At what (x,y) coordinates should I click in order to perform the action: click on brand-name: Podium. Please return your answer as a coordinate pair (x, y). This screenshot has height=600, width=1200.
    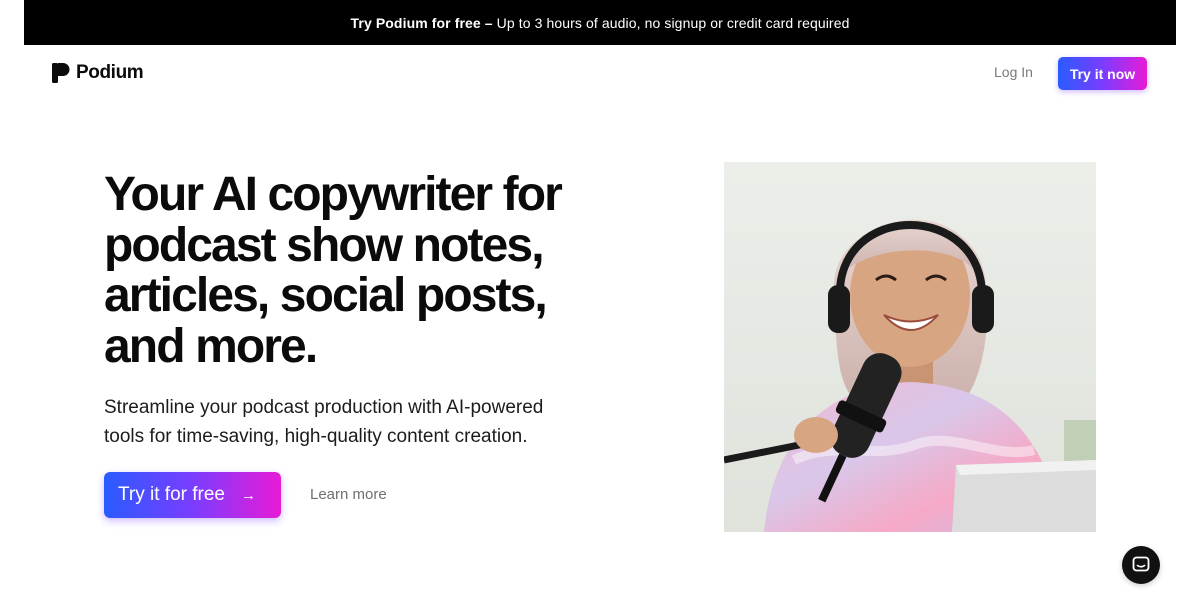
    Looking at the image, I should click on (110, 72).